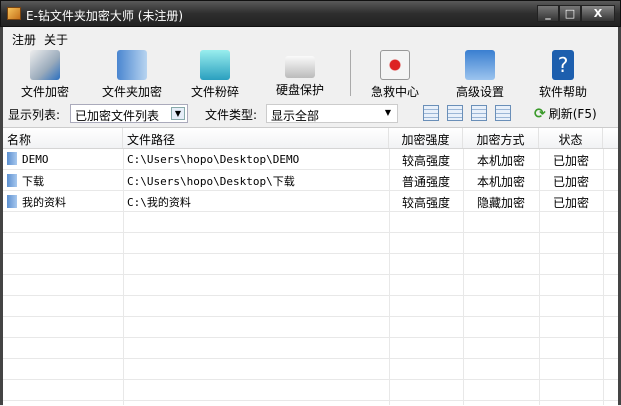 The height and width of the screenshot is (406, 621). I want to click on rescue-center-button: 急救中心, so click(395, 74).